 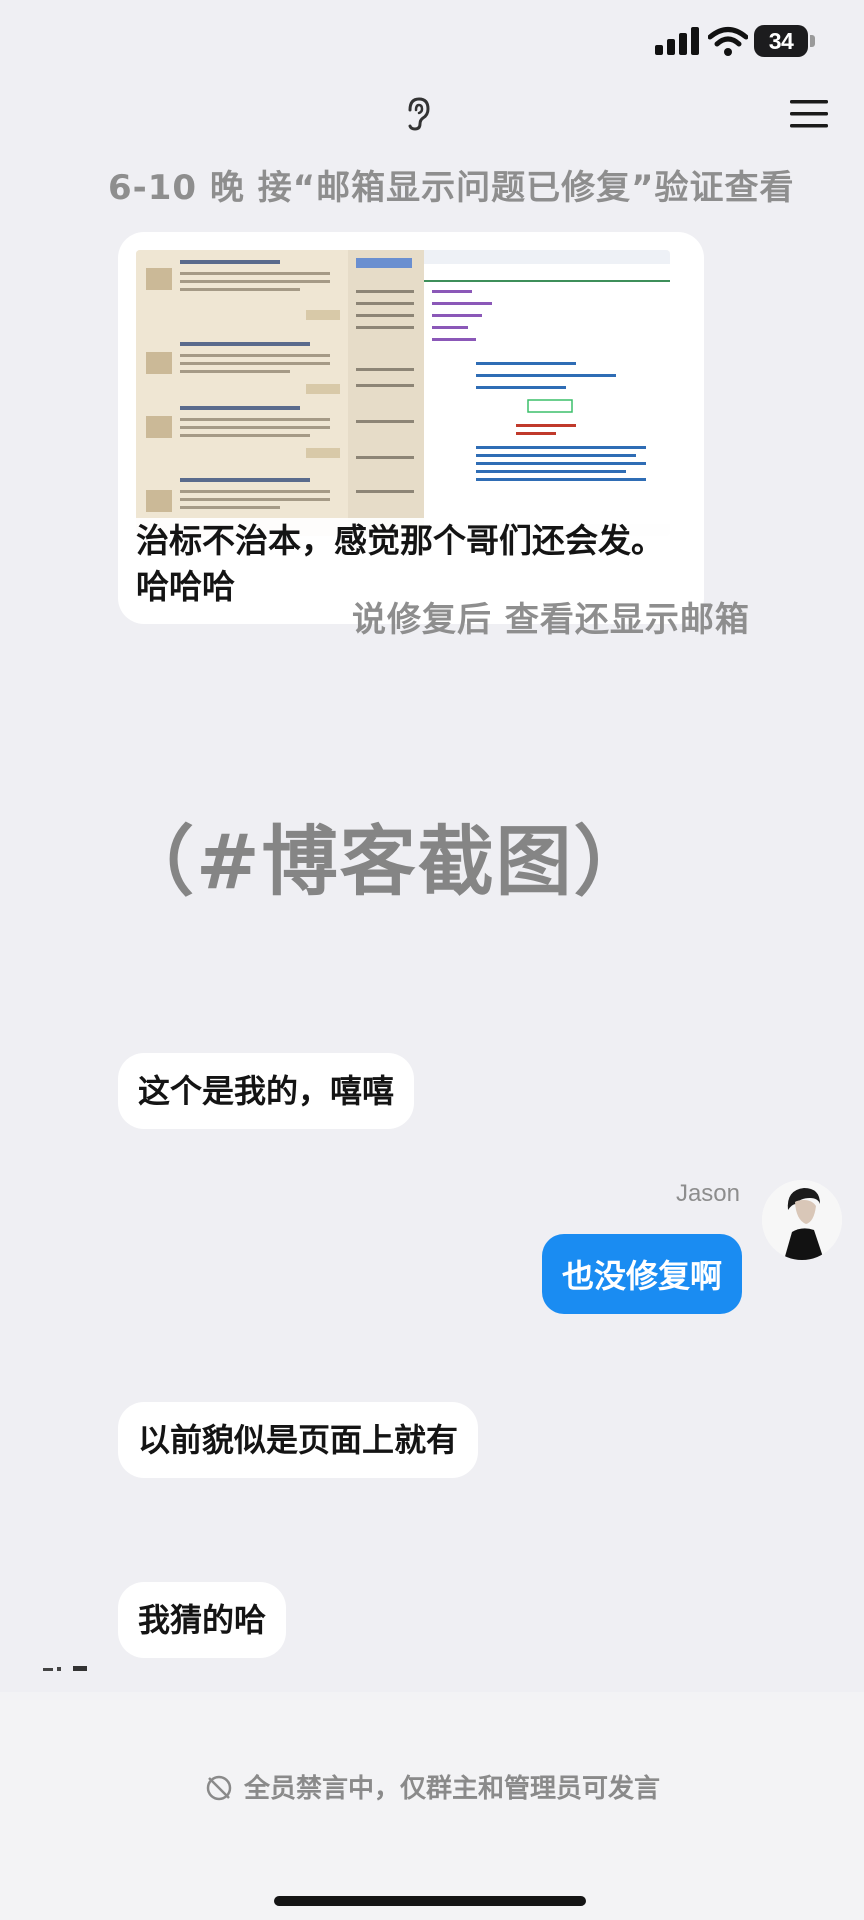 I want to click on battery-cap, so click(x=812, y=41).